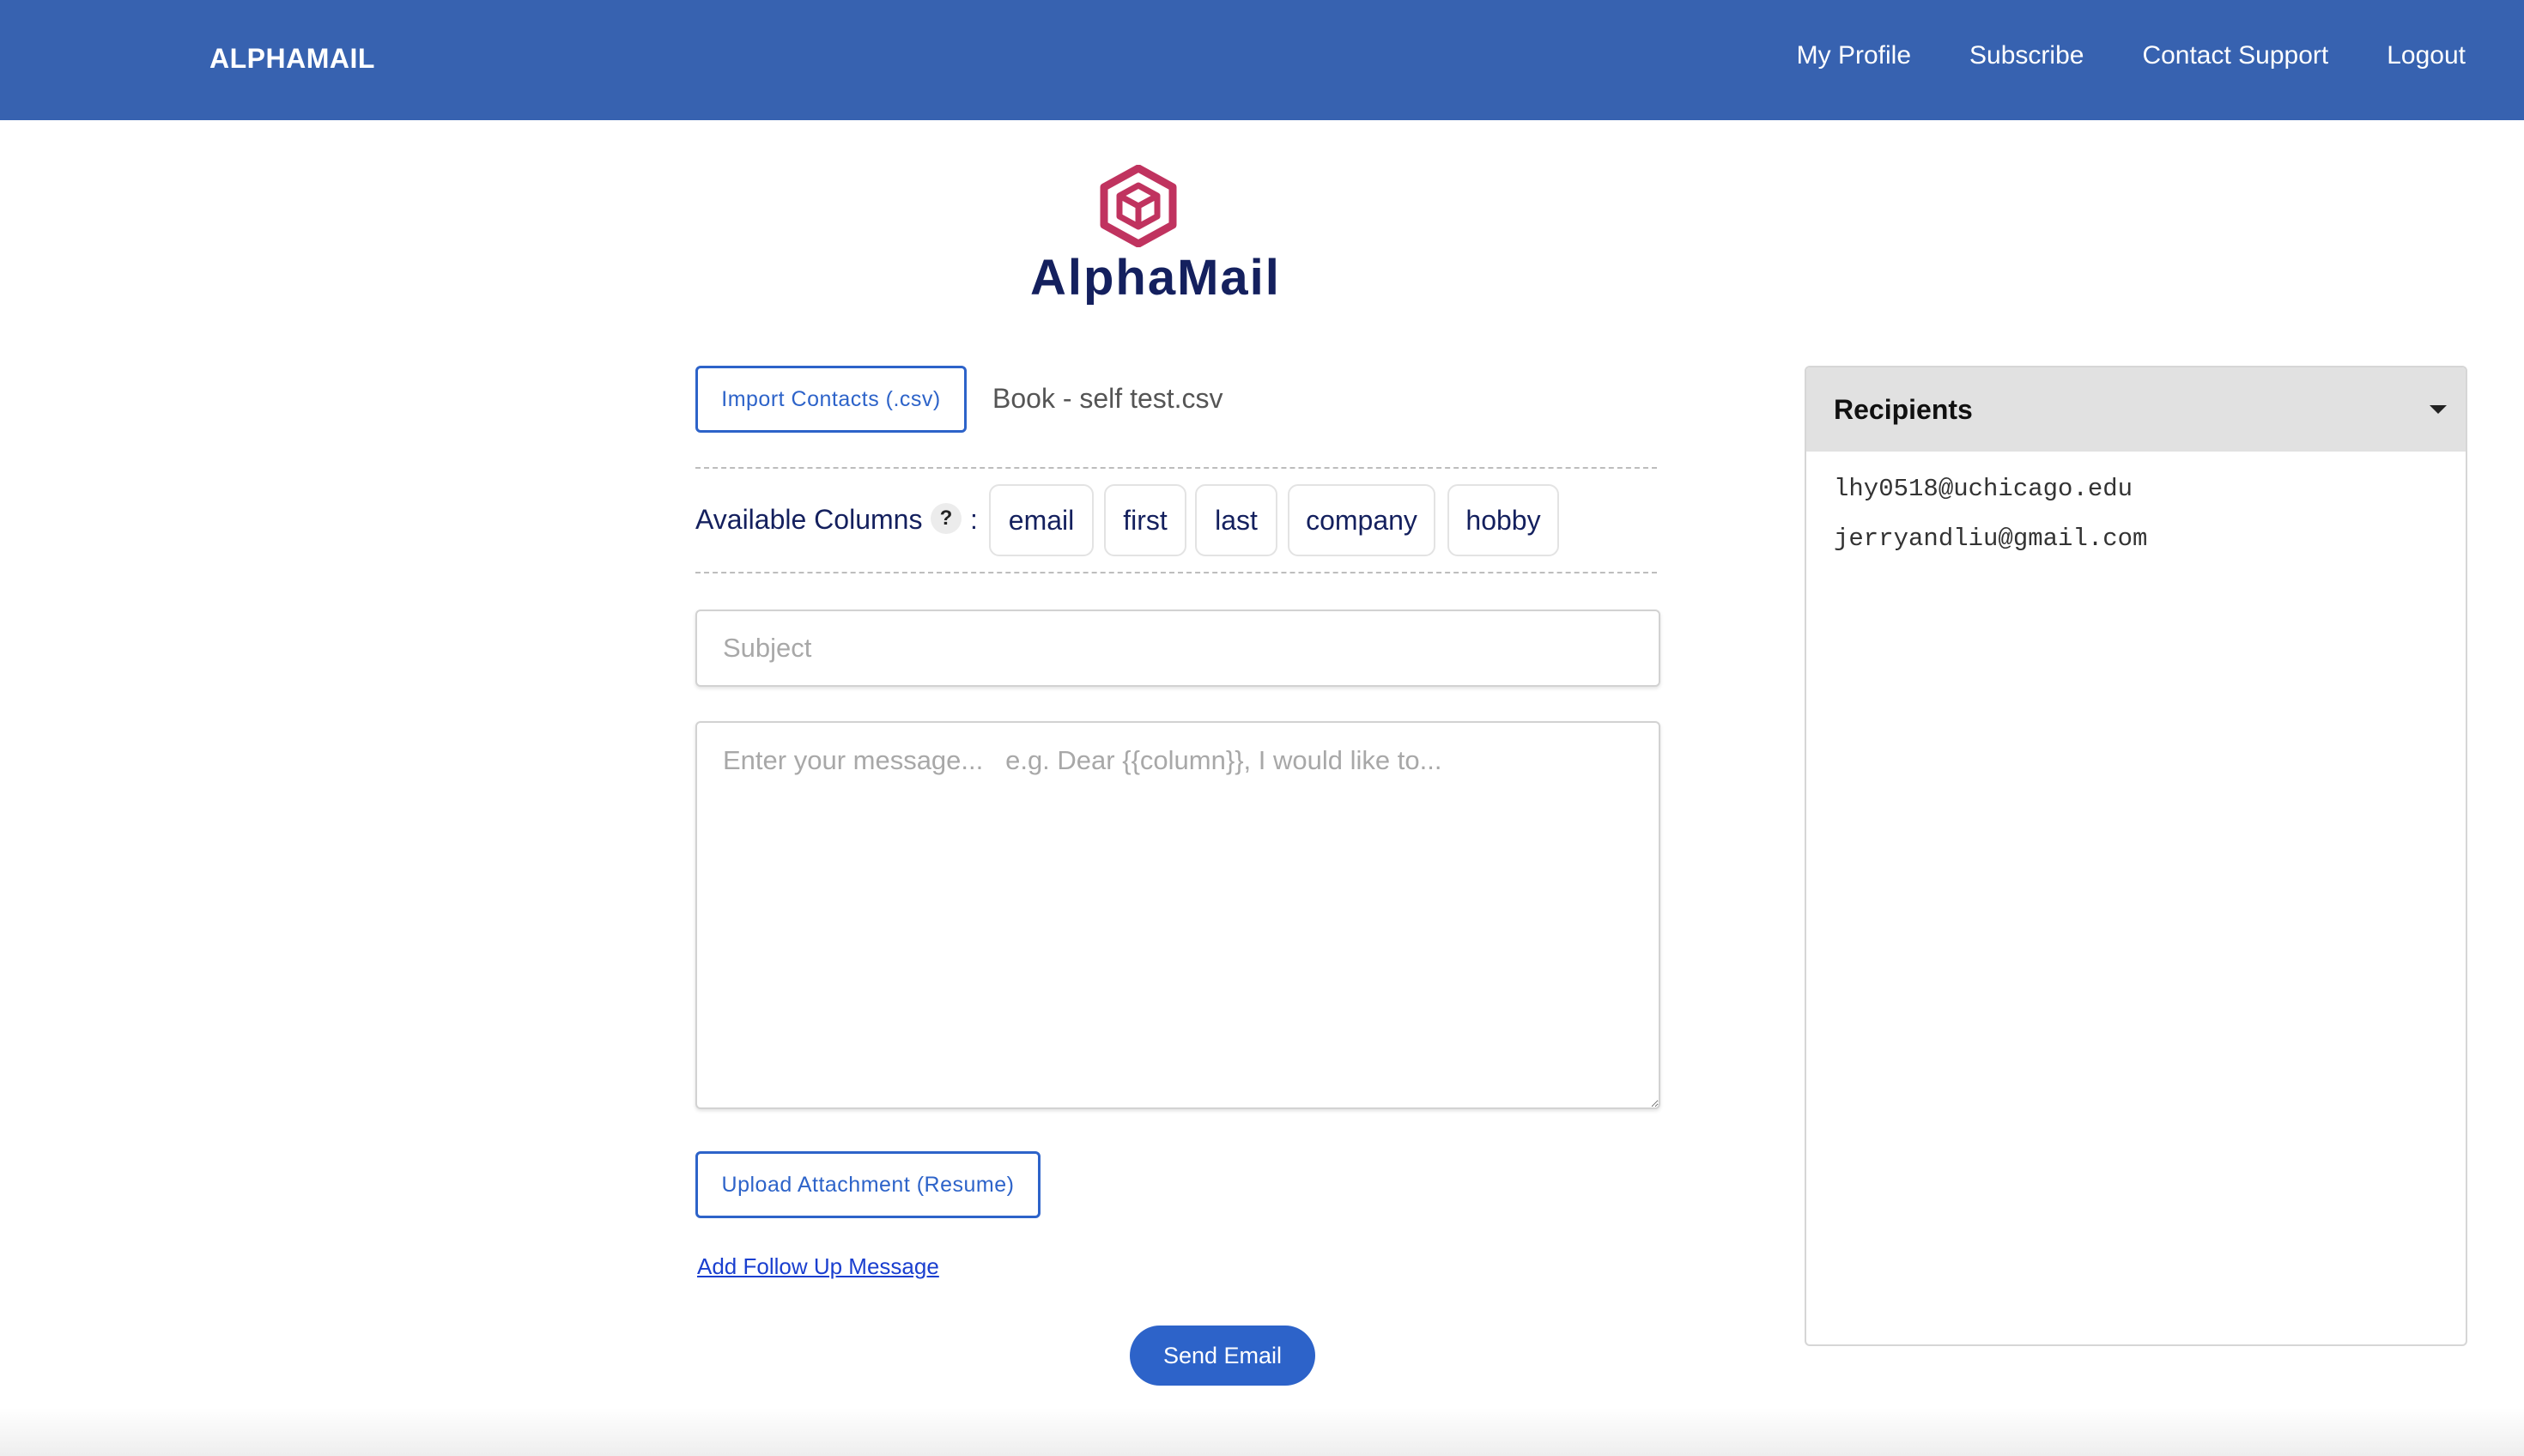 Image resolution: width=2524 pixels, height=1456 pixels. I want to click on recipient-item: lhy0518@uchicago.edu, so click(1983, 489).